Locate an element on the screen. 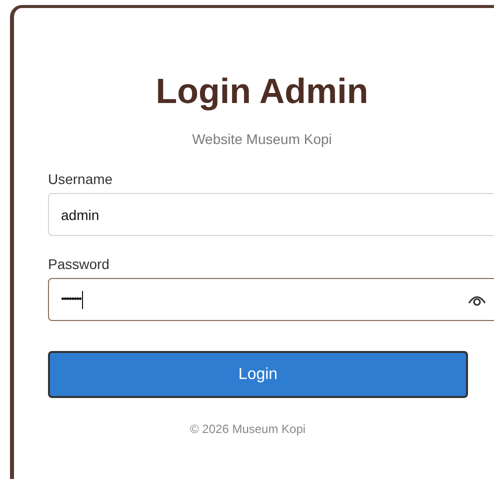 This screenshot has width=494, height=482. field-label: Username is located at coordinates (80, 179).